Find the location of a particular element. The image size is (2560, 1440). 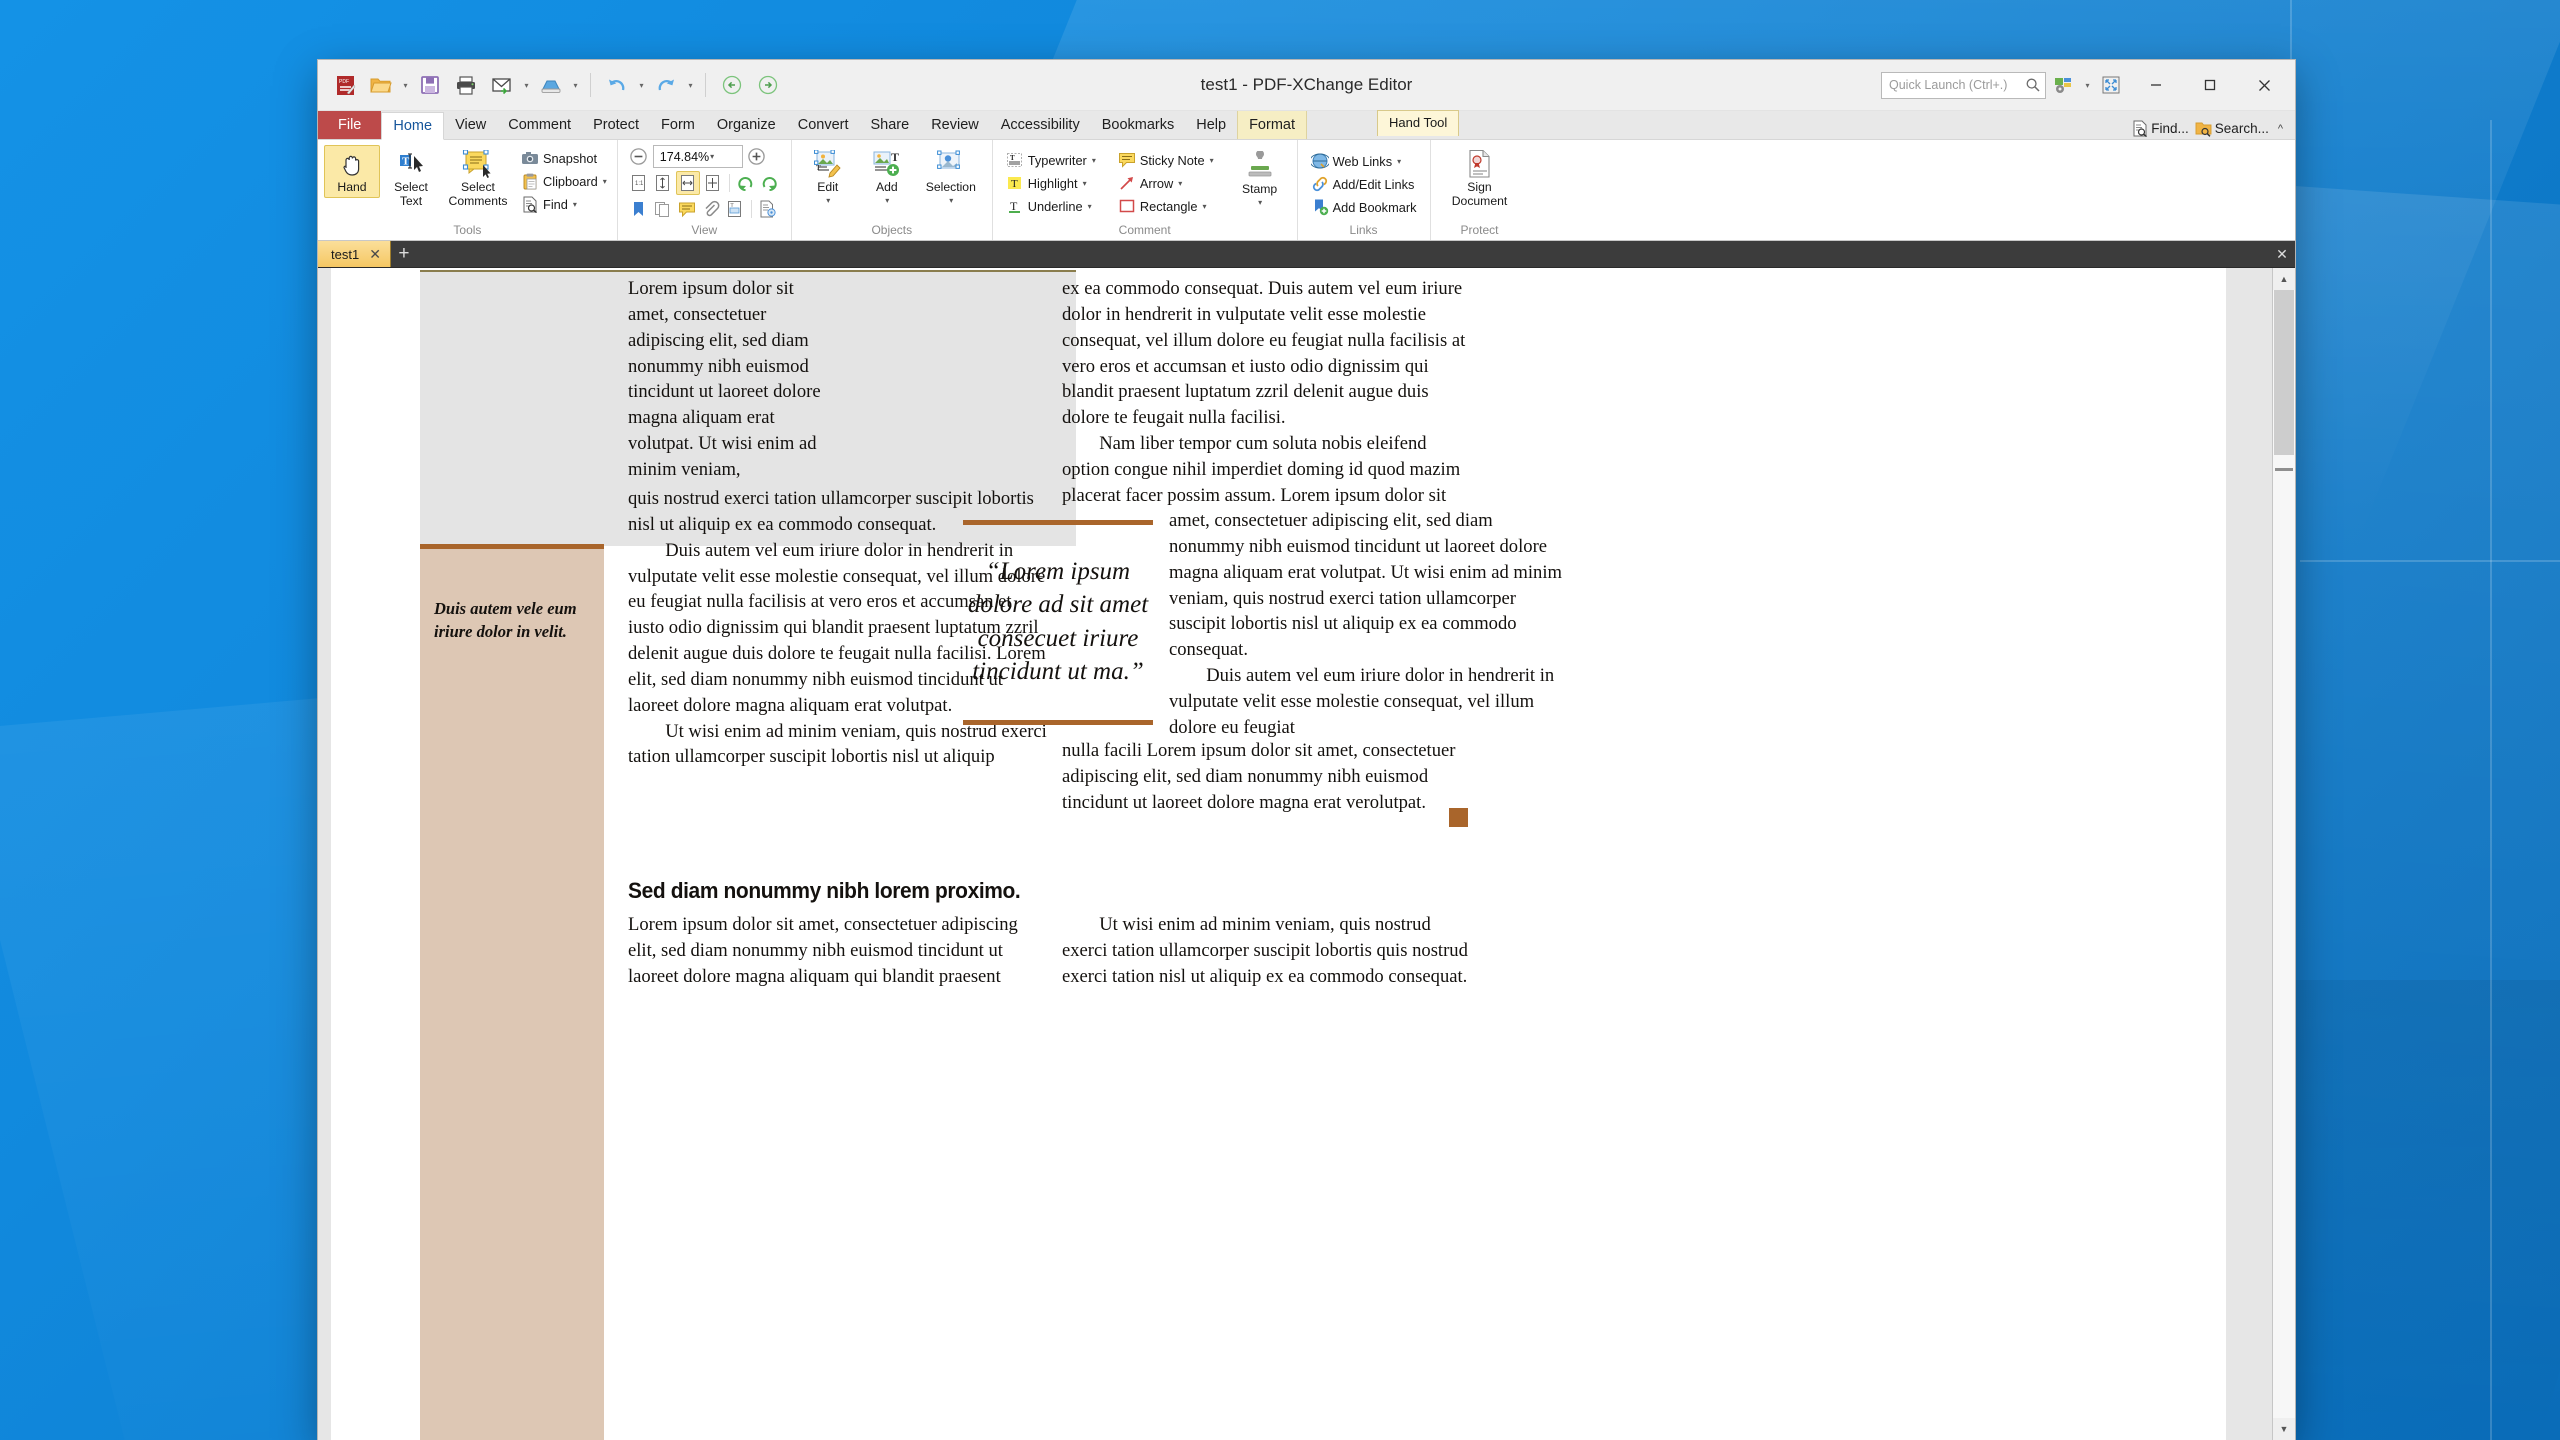

edit-dropdown-icon: ▾ is located at coordinates (828, 201).